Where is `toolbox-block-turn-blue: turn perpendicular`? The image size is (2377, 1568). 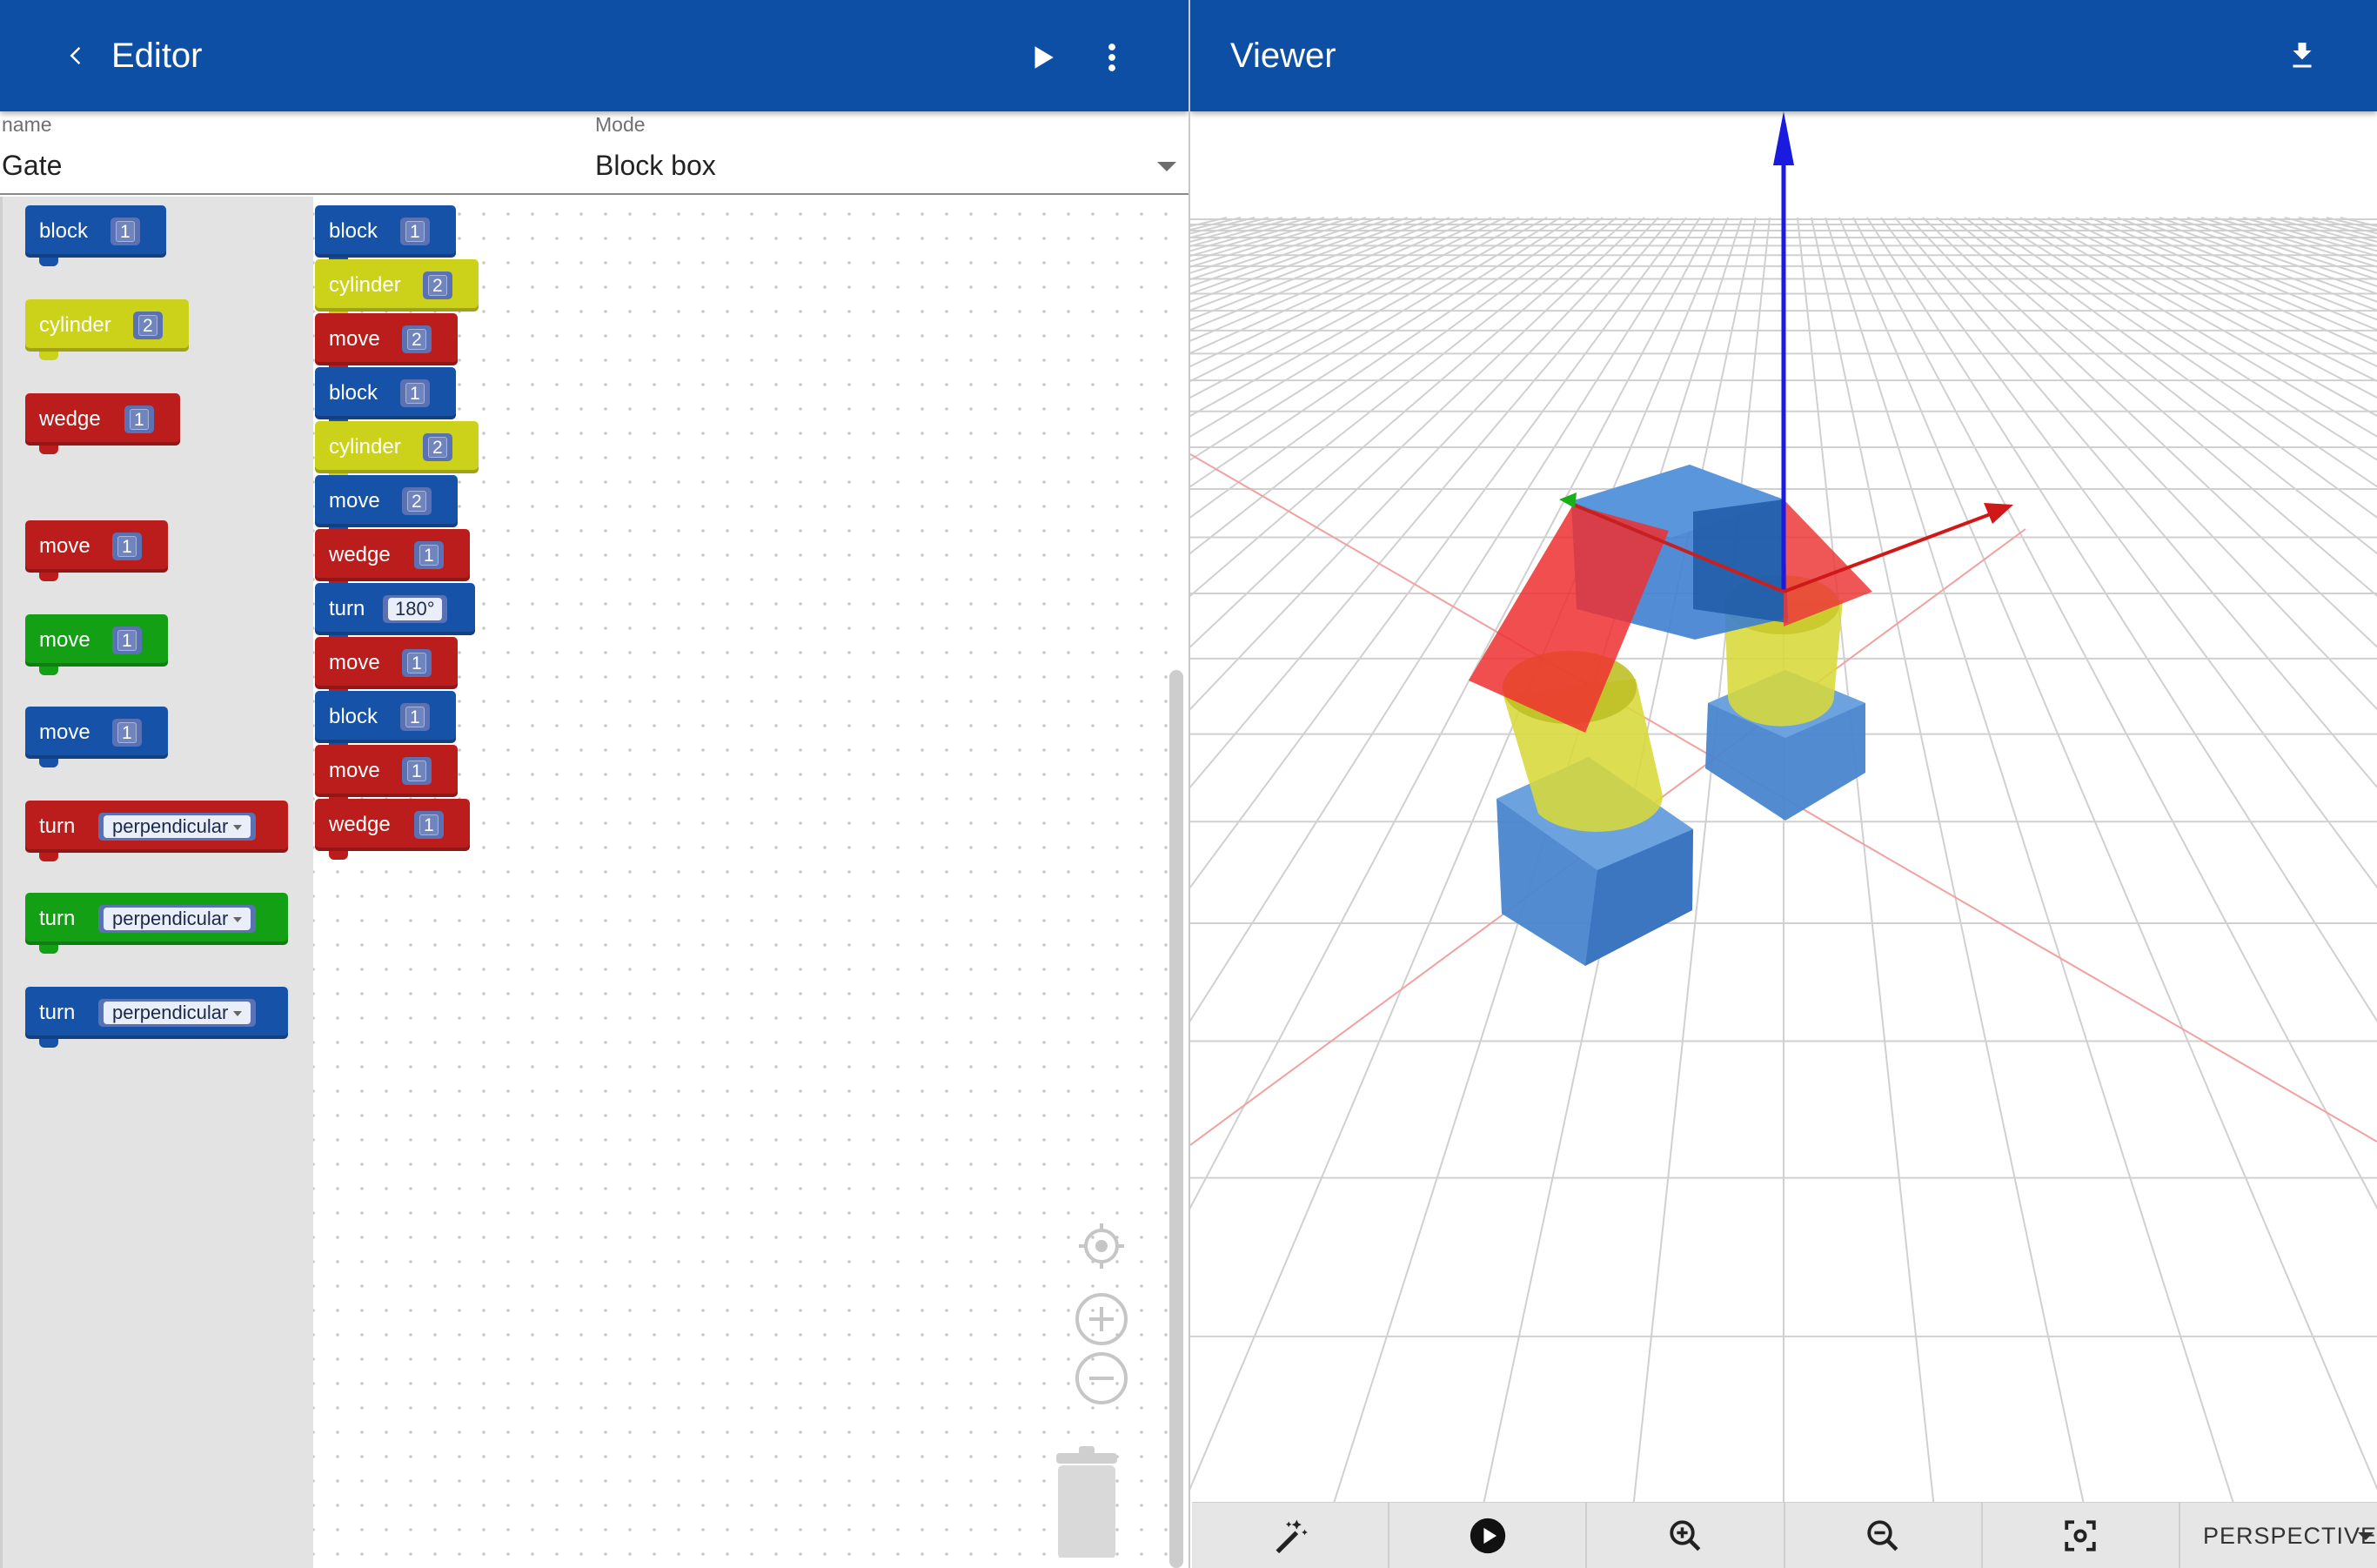 toolbox-block-turn-blue: turn perpendicular is located at coordinates (156, 1018).